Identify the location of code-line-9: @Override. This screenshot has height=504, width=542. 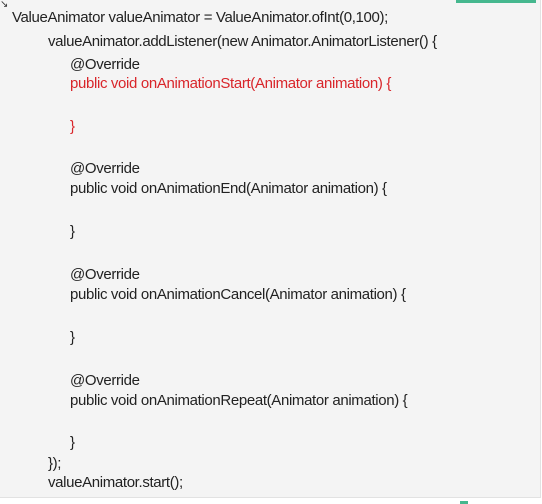
(105, 274).